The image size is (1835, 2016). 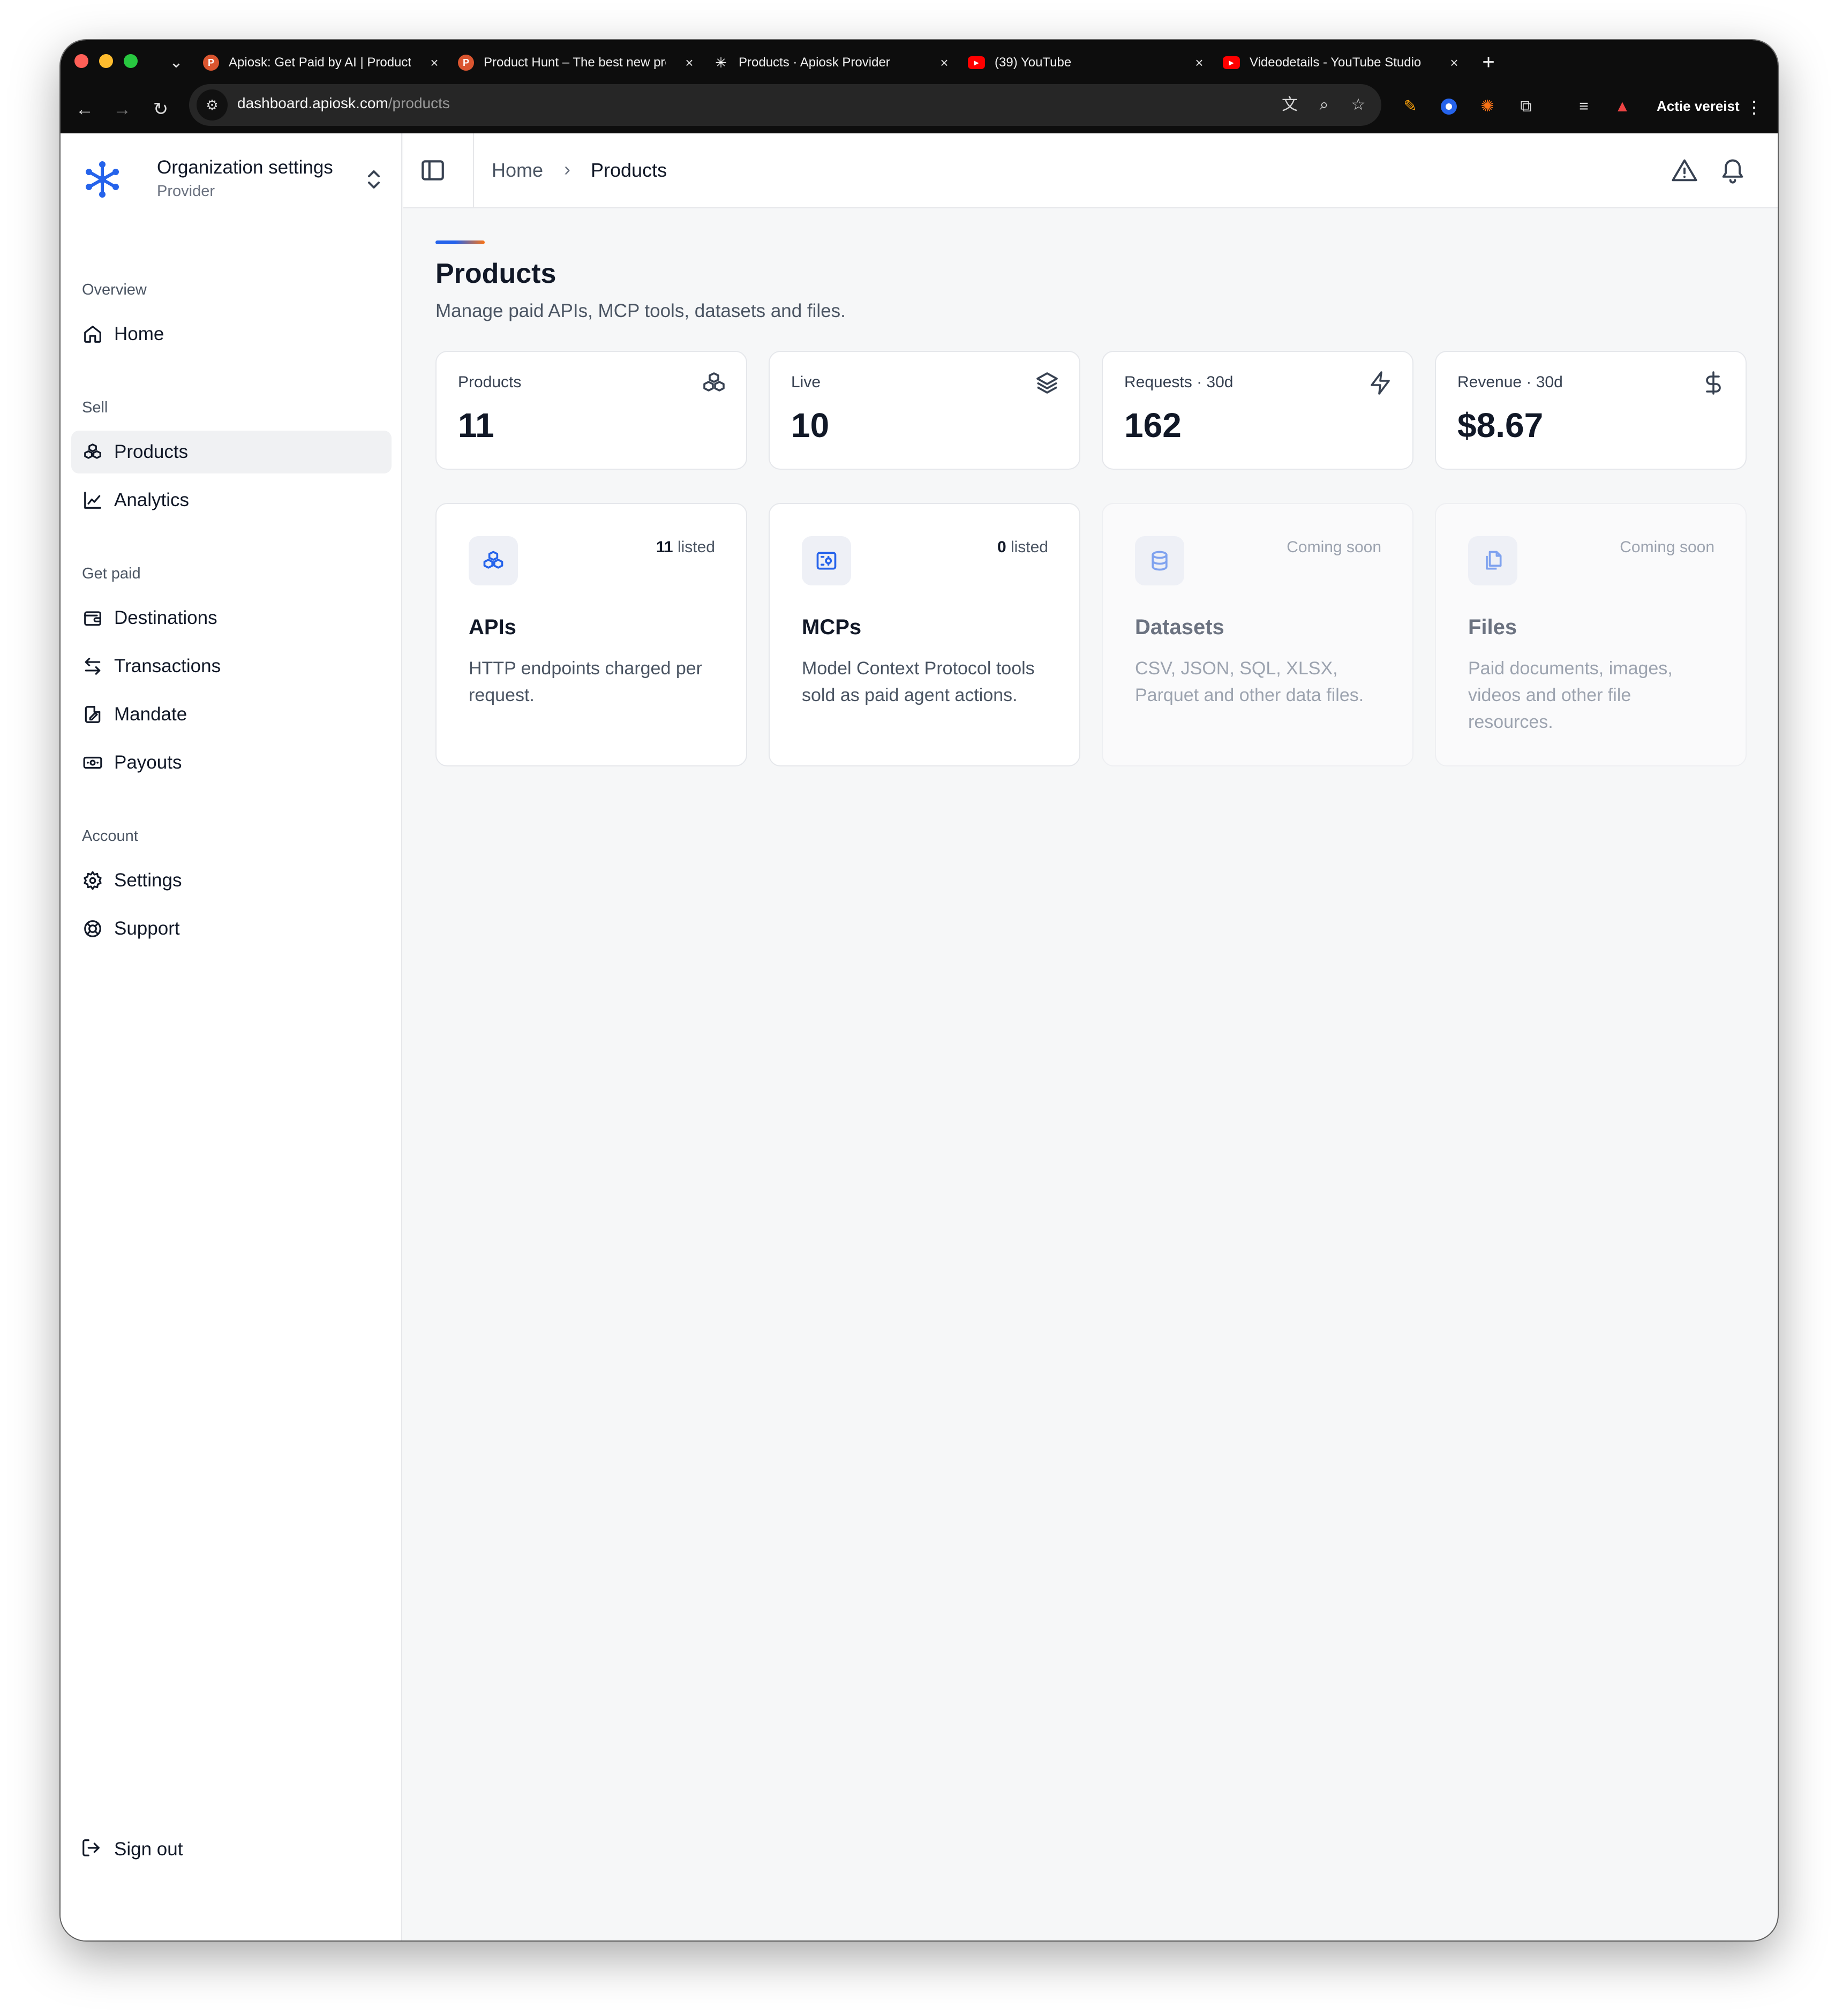 What do you see at coordinates (578, 63) in the screenshot?
I see `browser-tab: P Product Hunt – The best new products ×` at bounding box center [578, 63].